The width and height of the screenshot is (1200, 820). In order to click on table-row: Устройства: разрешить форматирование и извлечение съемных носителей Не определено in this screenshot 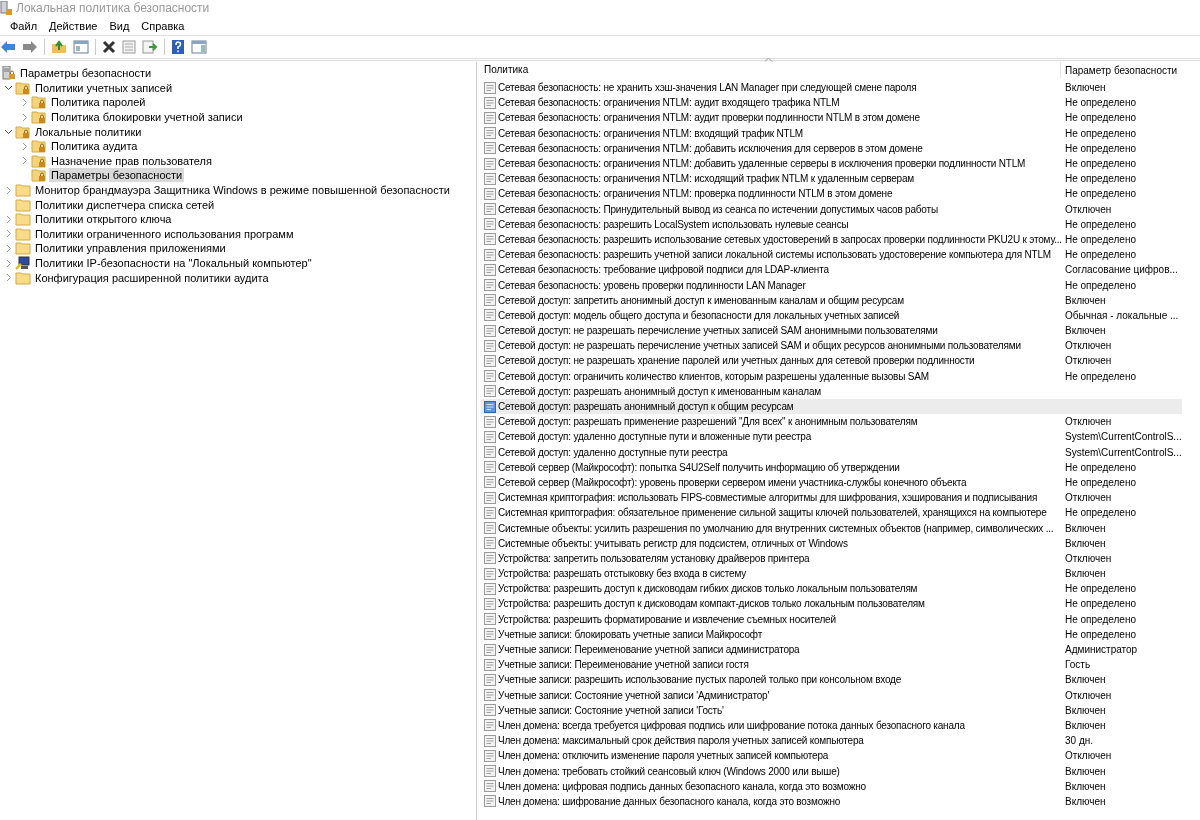, I will do `click(840, 619)`.